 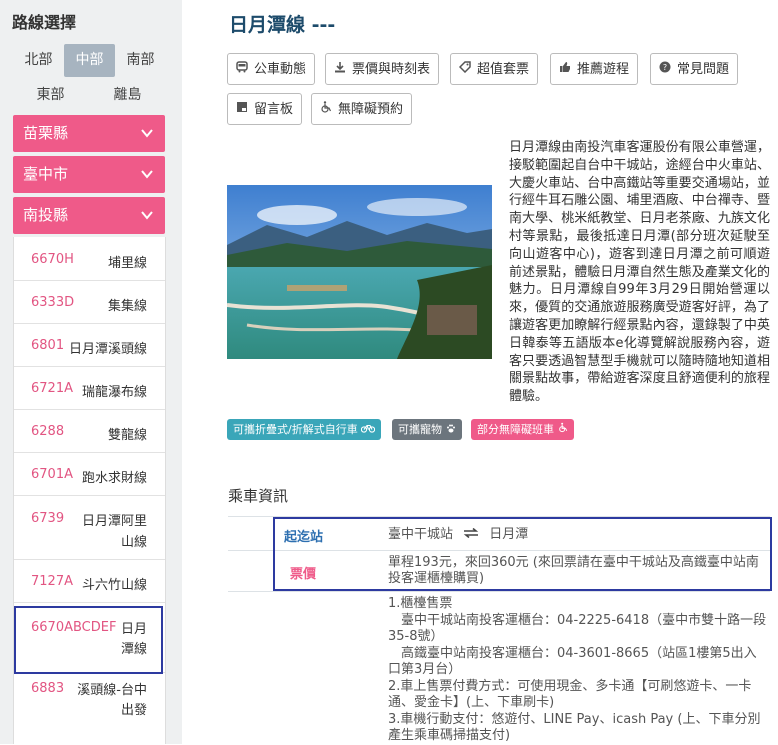 I want to click on button-label: 公車動態, so click(x=280, y=69).